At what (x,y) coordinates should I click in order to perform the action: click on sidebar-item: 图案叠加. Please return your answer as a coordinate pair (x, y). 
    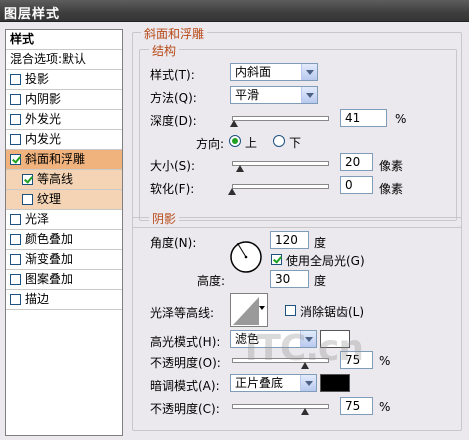
    Looking at the image, I should click on (64, 280).